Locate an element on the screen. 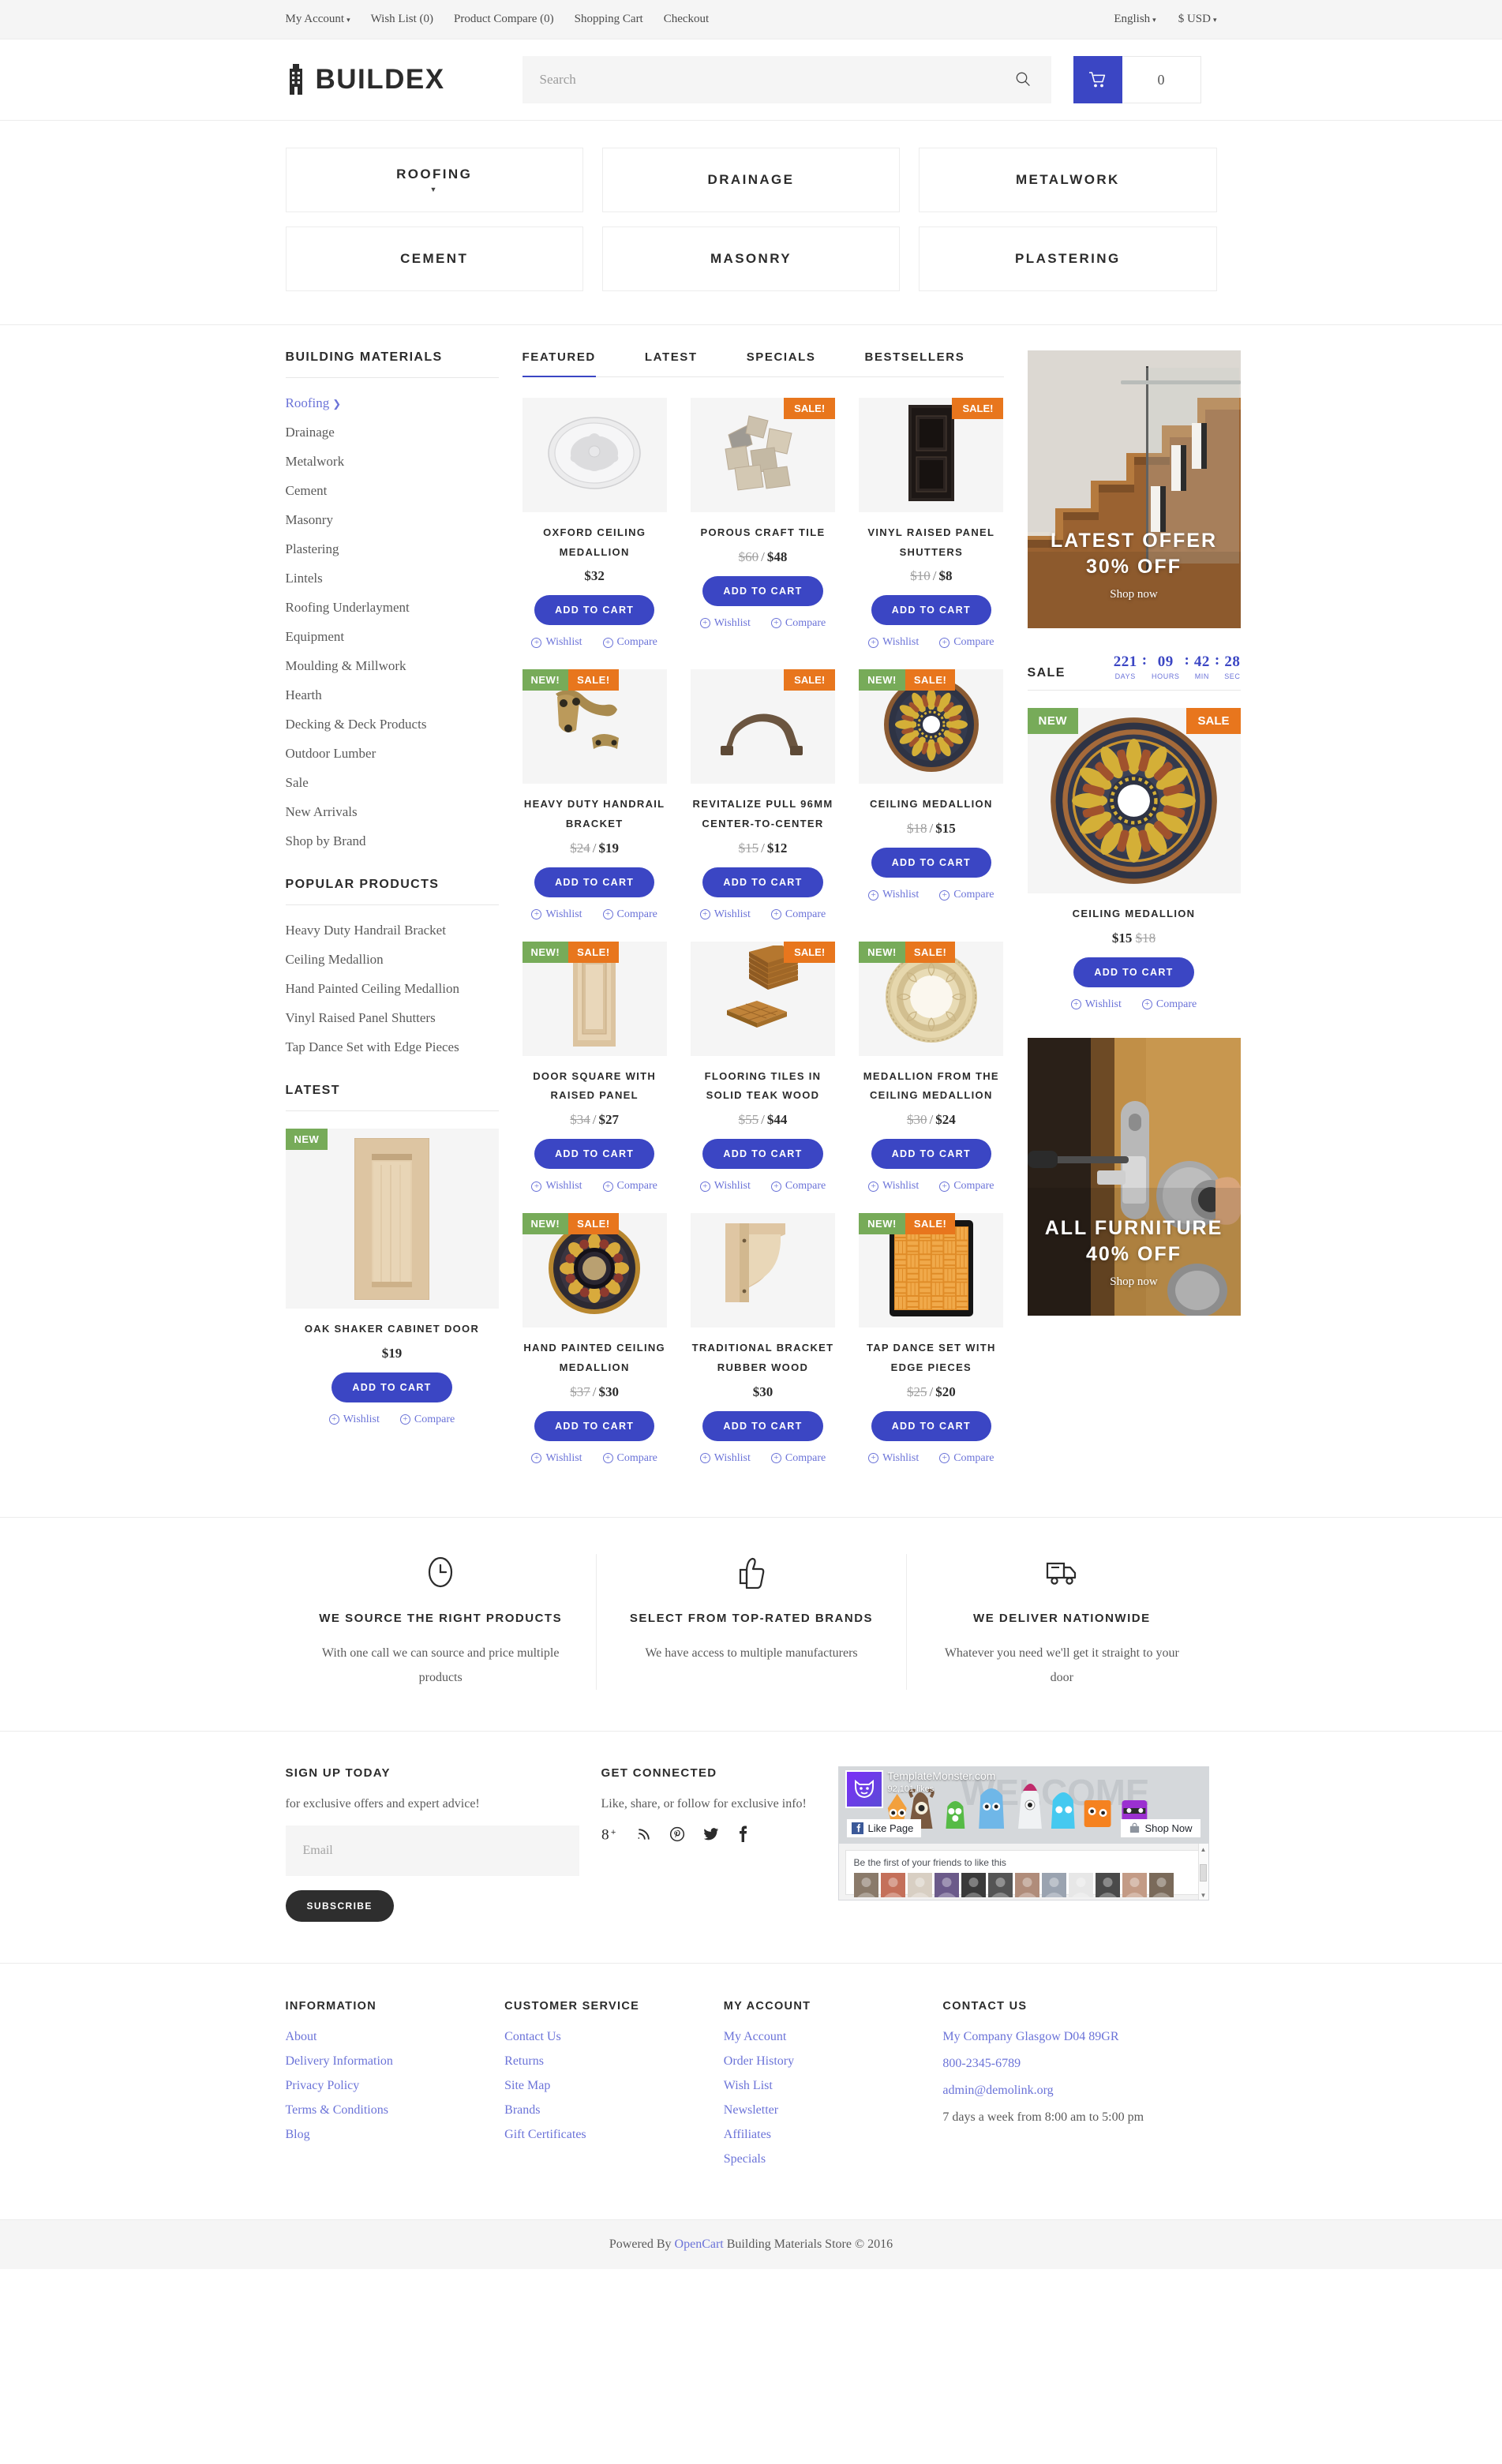 The height and width of the screenshot is (2464, 1502). tab-featured: FEATURED is located at coordinates (559, 363).